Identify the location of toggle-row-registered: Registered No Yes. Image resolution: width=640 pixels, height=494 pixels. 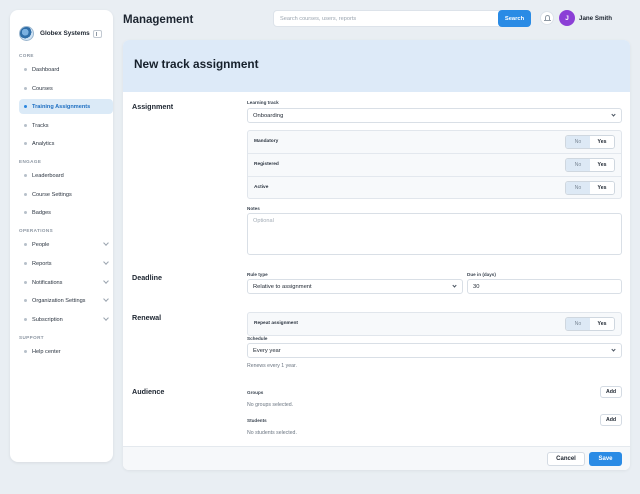
(434, 165).